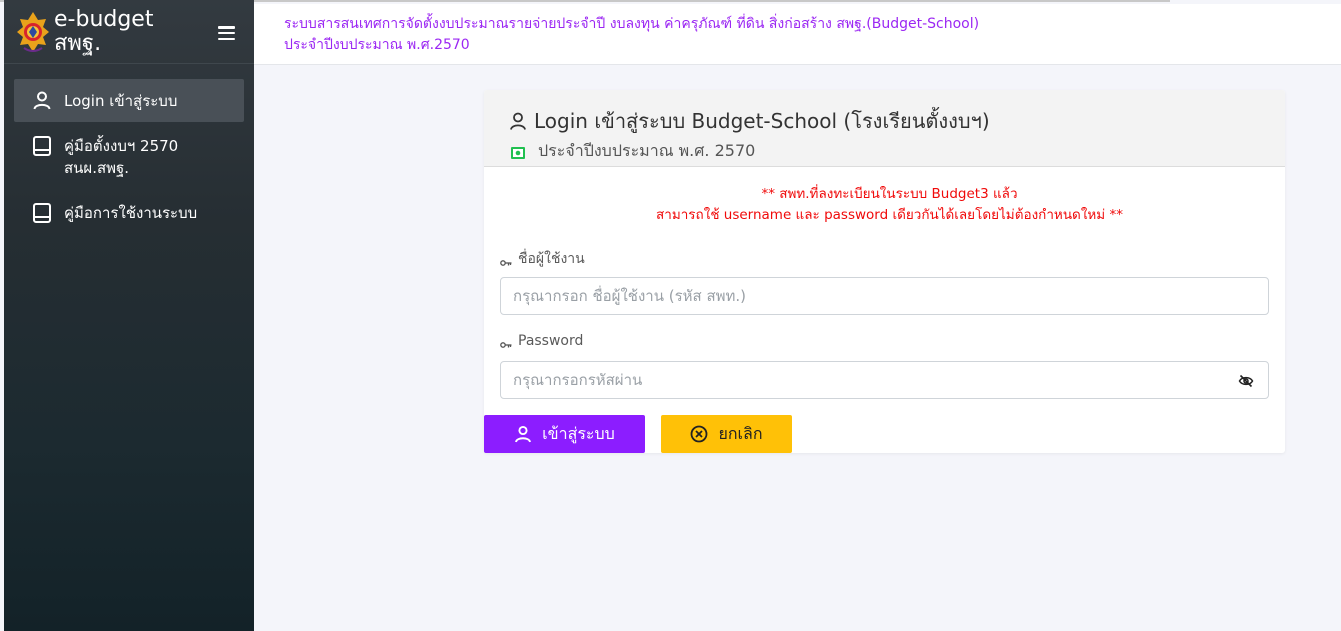  Describe the element at coordinates (884, 296) in the screenshot. I see `username-input` at that location.